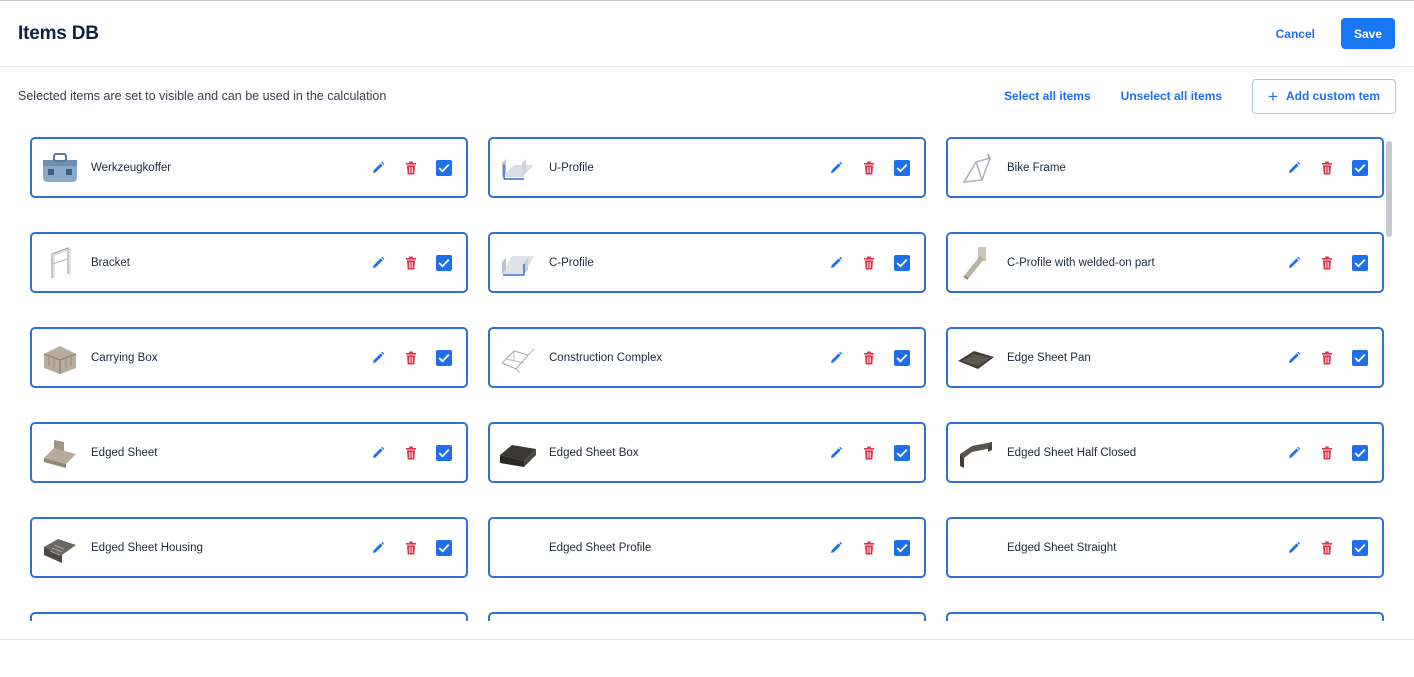 The width and height of the screenshot is (1414, 677). I want to click on item-card: Edge Sheet Pan, so click(1165, 357).